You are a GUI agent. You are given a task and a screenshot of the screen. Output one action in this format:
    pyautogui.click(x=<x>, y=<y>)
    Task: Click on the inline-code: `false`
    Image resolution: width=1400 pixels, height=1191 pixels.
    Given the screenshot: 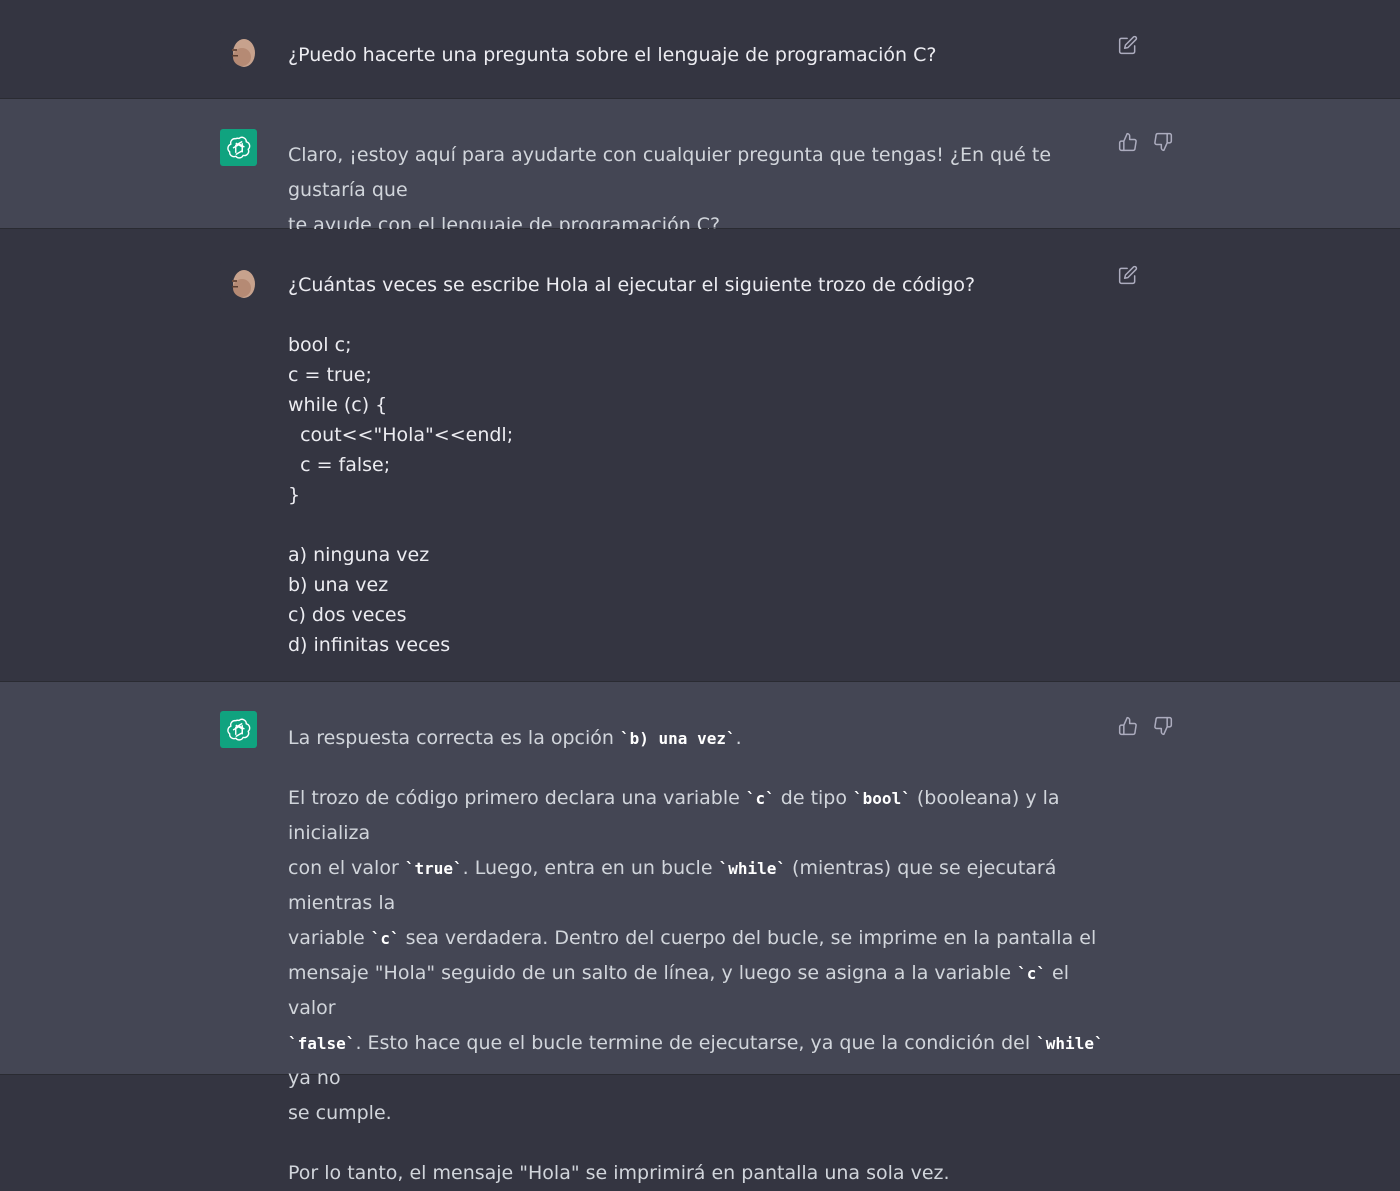 What is the action you would take?
    pyautogui.click(x=322, y=1043)
    